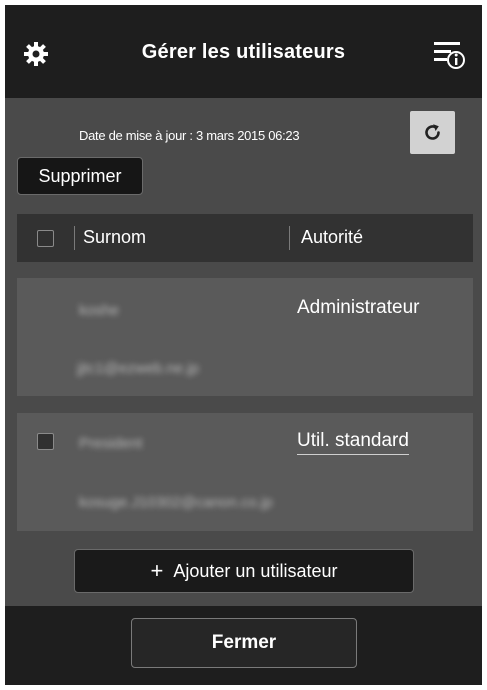 The width and height of the screenshot is (487, 690). I want to click on menu-info-icon, so click(449, 54).